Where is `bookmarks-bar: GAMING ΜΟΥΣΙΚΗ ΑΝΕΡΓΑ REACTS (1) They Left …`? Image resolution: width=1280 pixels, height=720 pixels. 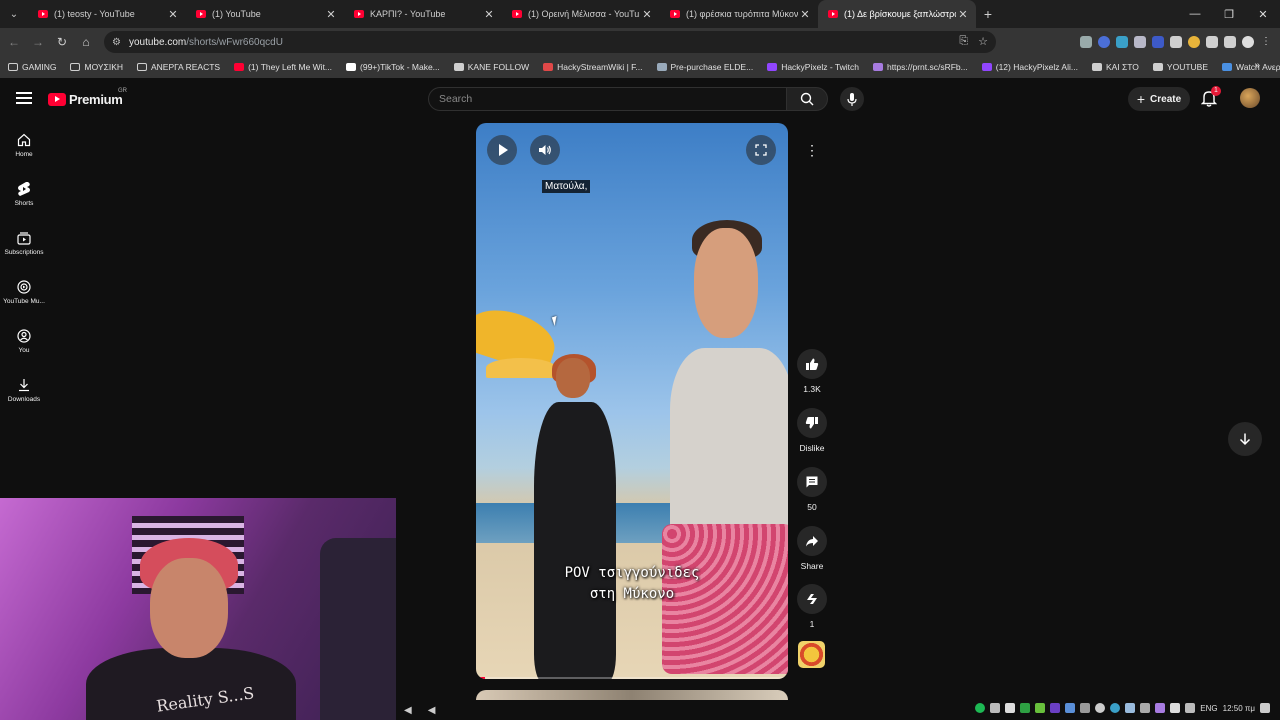
bookmarks-bar: GAMING ΜΟΥΣΙΚΗ ΑΝΕΡΓΑ REACTS (1) They Left … is located at coordinates (640, 67).